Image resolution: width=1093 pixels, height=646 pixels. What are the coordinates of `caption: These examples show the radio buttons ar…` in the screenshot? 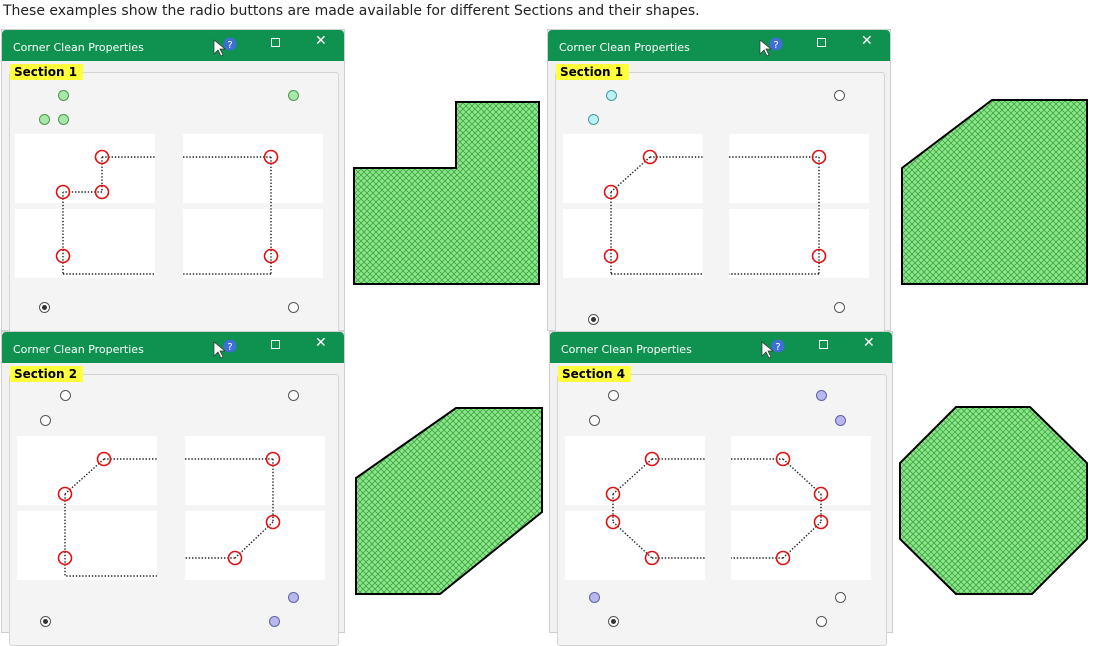 It's located at (351, 11).